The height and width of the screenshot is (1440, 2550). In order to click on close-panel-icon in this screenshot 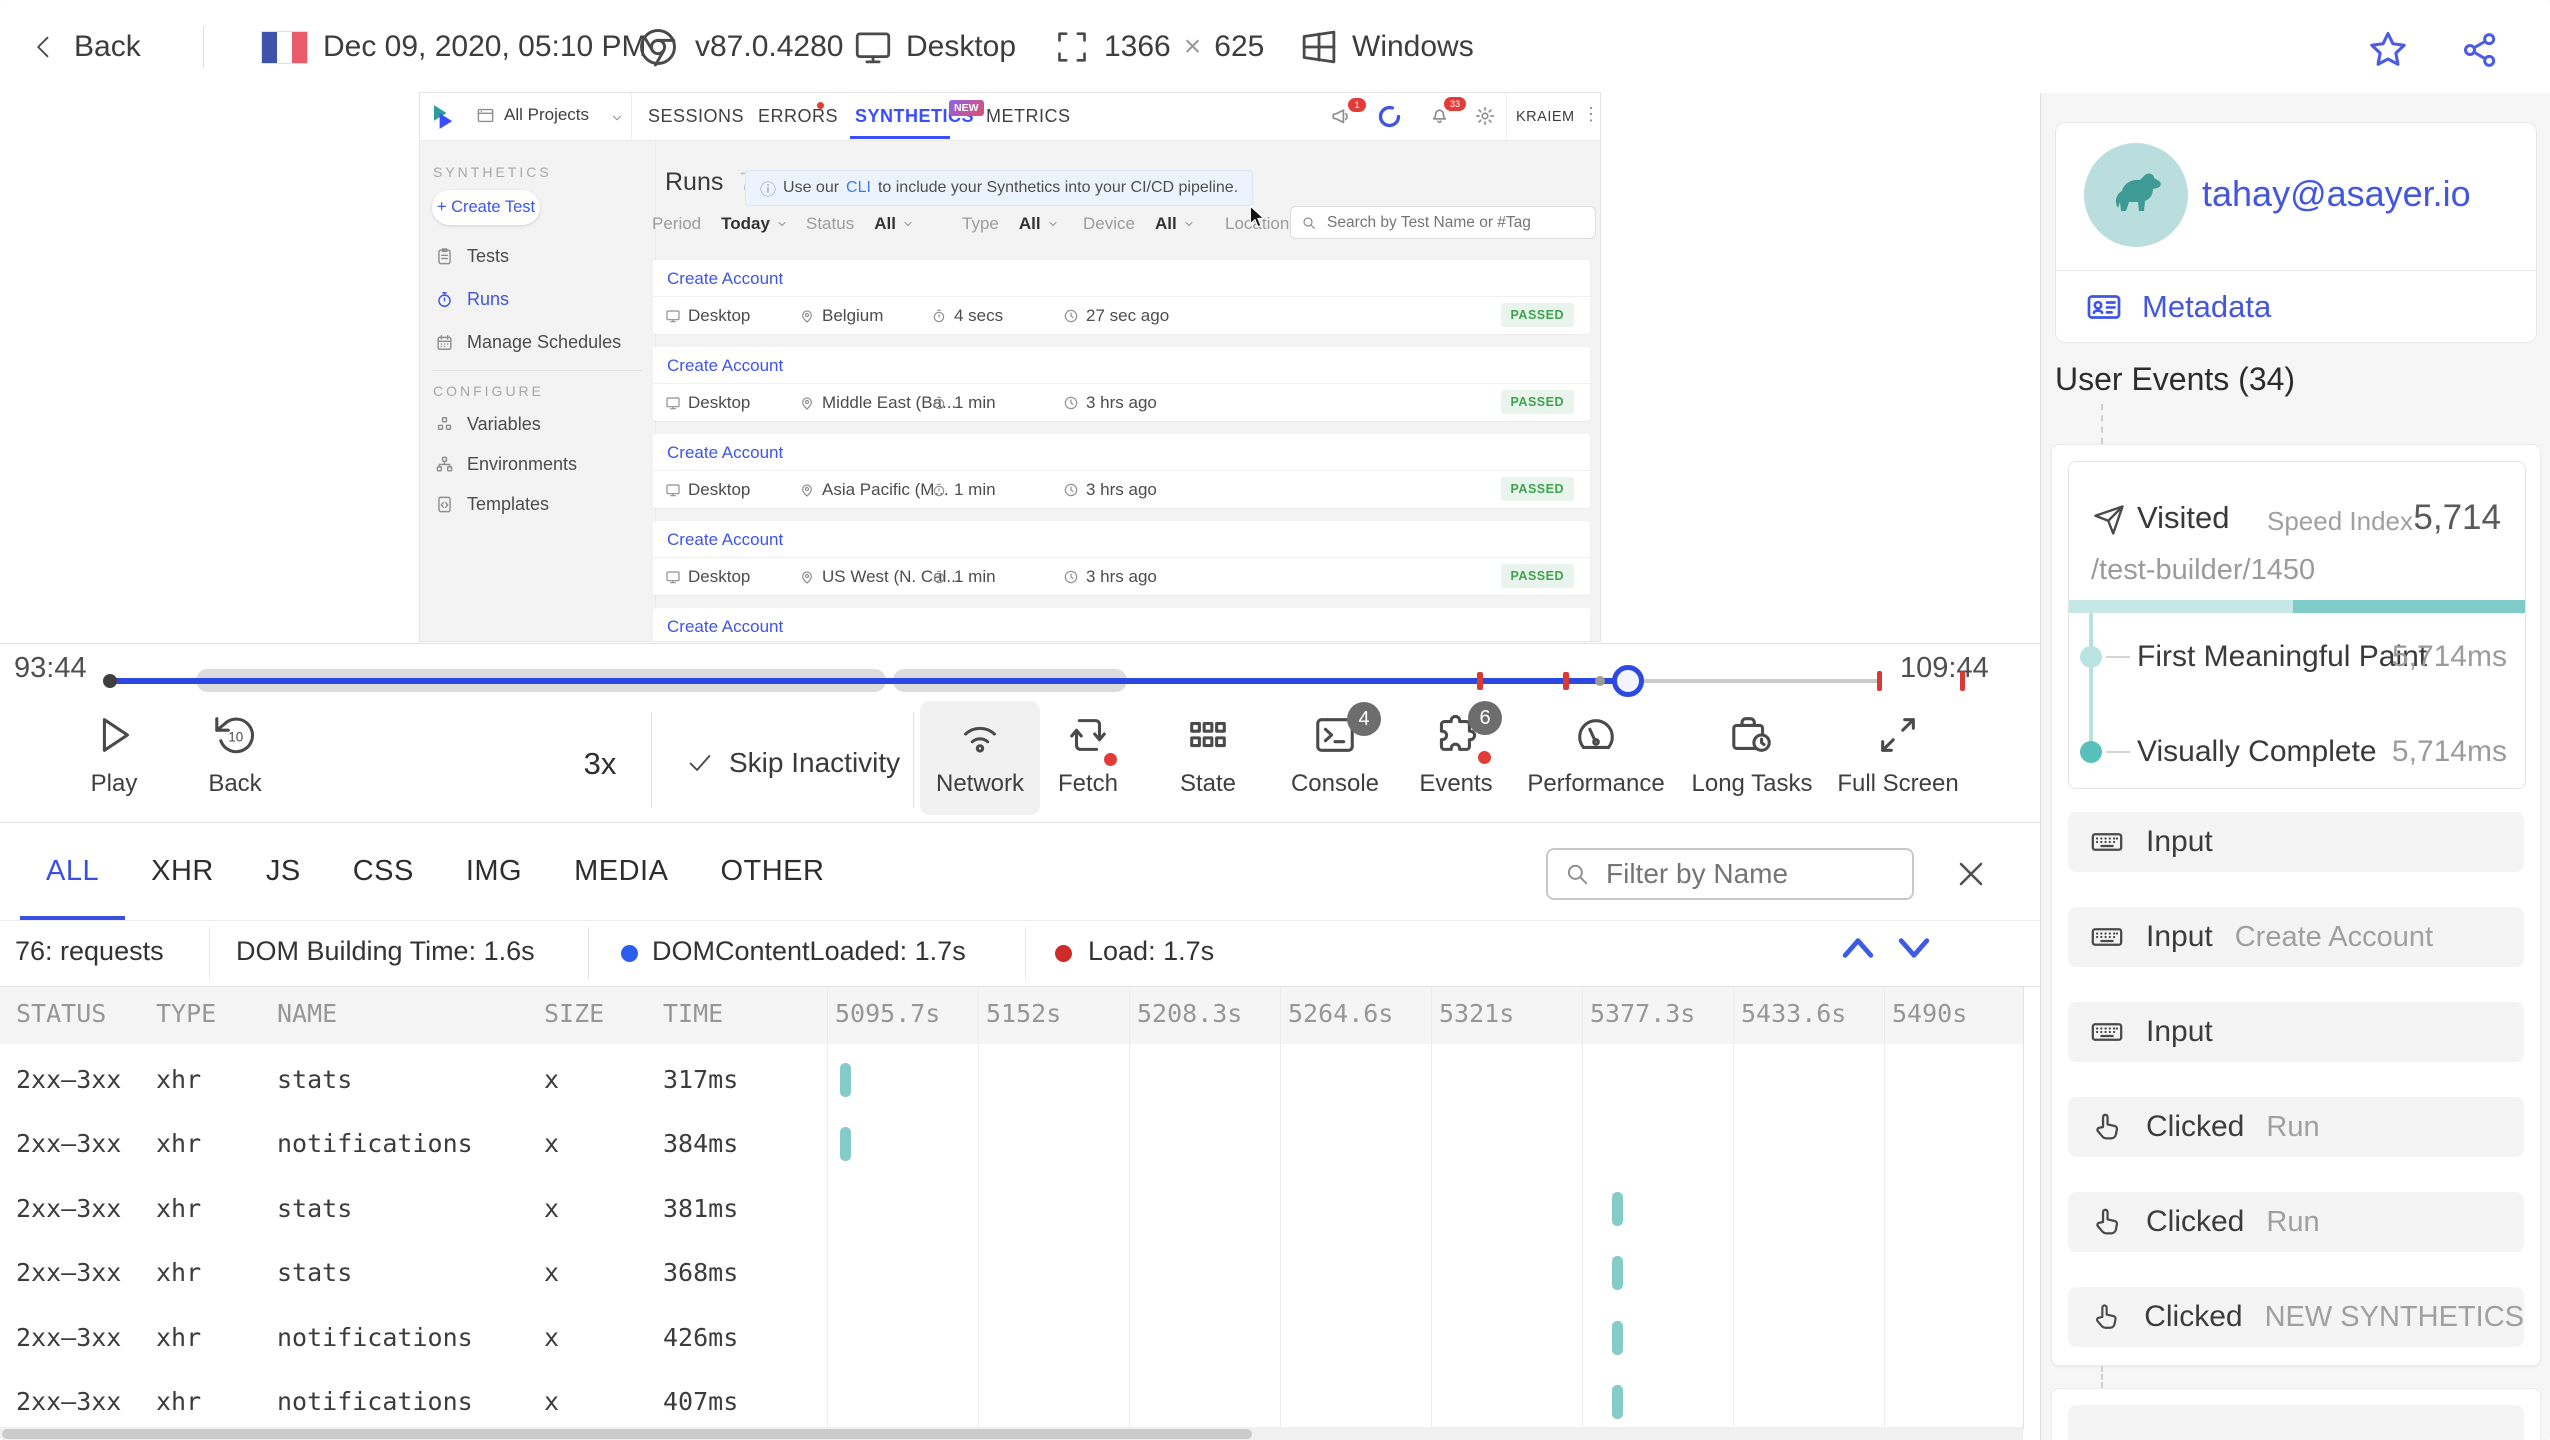, I will do `click(1971, 874)`.